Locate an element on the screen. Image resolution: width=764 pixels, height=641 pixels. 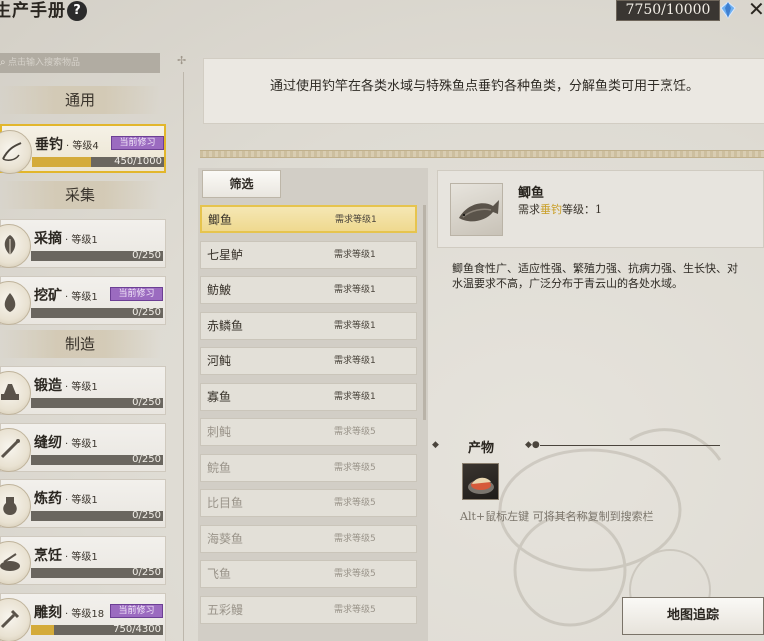
filter-button: 筛选 is located at coordinates (241, 184).